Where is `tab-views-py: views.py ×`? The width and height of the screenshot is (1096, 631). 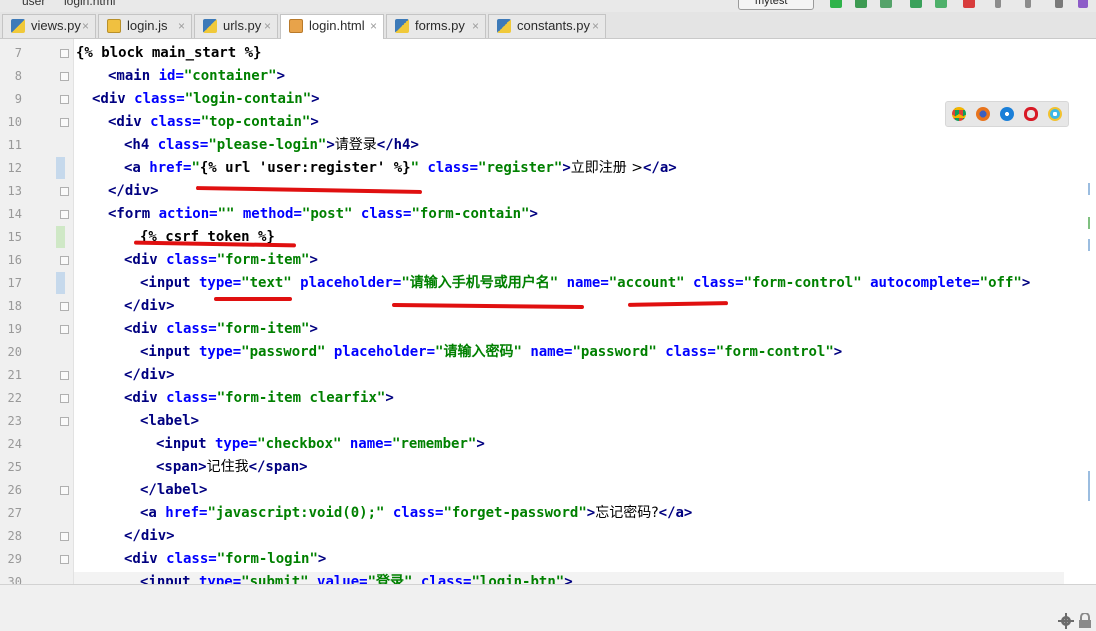 tab-views-py: views.py × is located at coordinates (49, 26).